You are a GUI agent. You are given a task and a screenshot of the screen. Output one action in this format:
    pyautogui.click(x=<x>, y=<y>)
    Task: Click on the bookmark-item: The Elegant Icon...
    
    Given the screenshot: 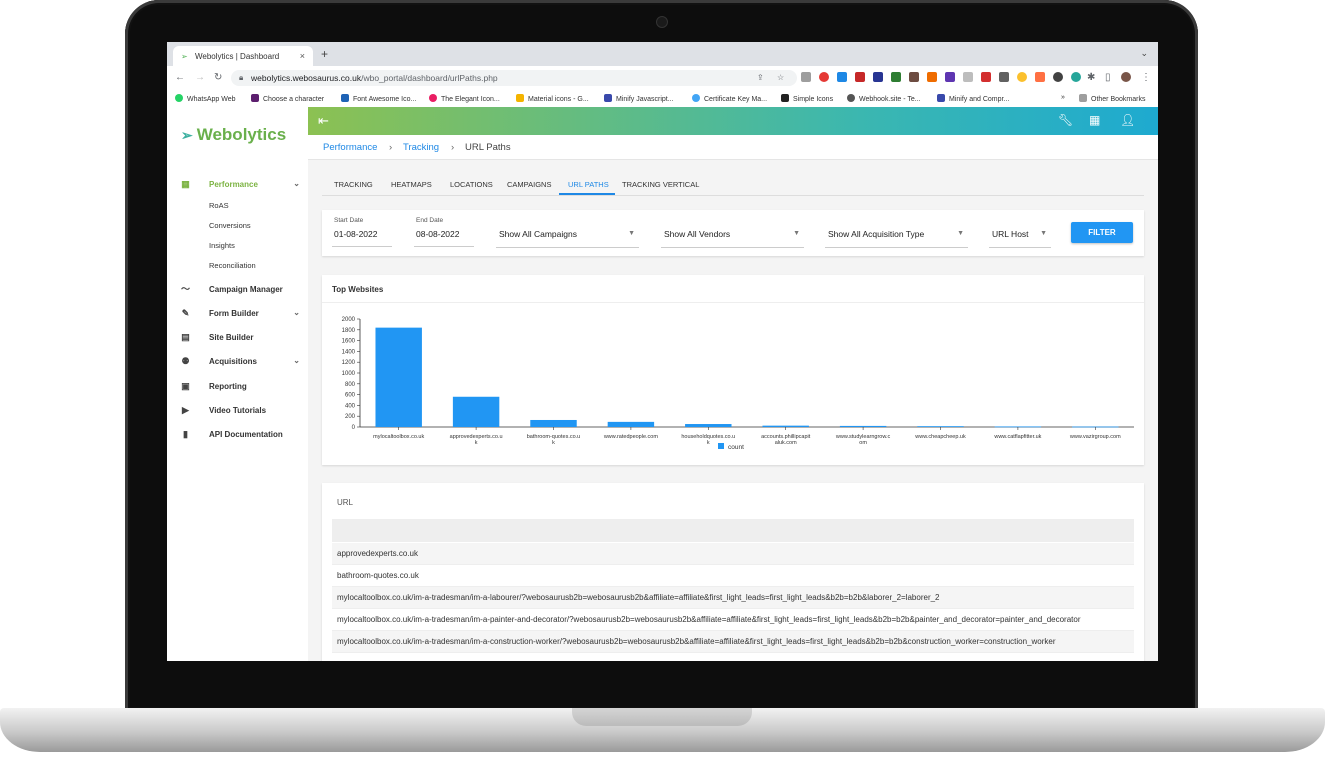 What is the action you would take?
    pyautogui.click(x=464, y=98)
    